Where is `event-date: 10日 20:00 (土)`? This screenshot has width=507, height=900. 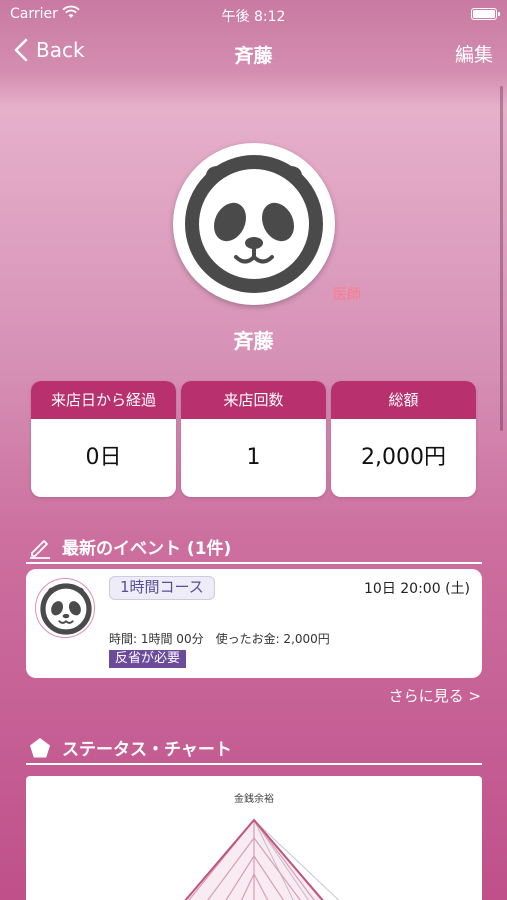
event-date: 10日 20:00 (土) is located at coordinates (417, 589).